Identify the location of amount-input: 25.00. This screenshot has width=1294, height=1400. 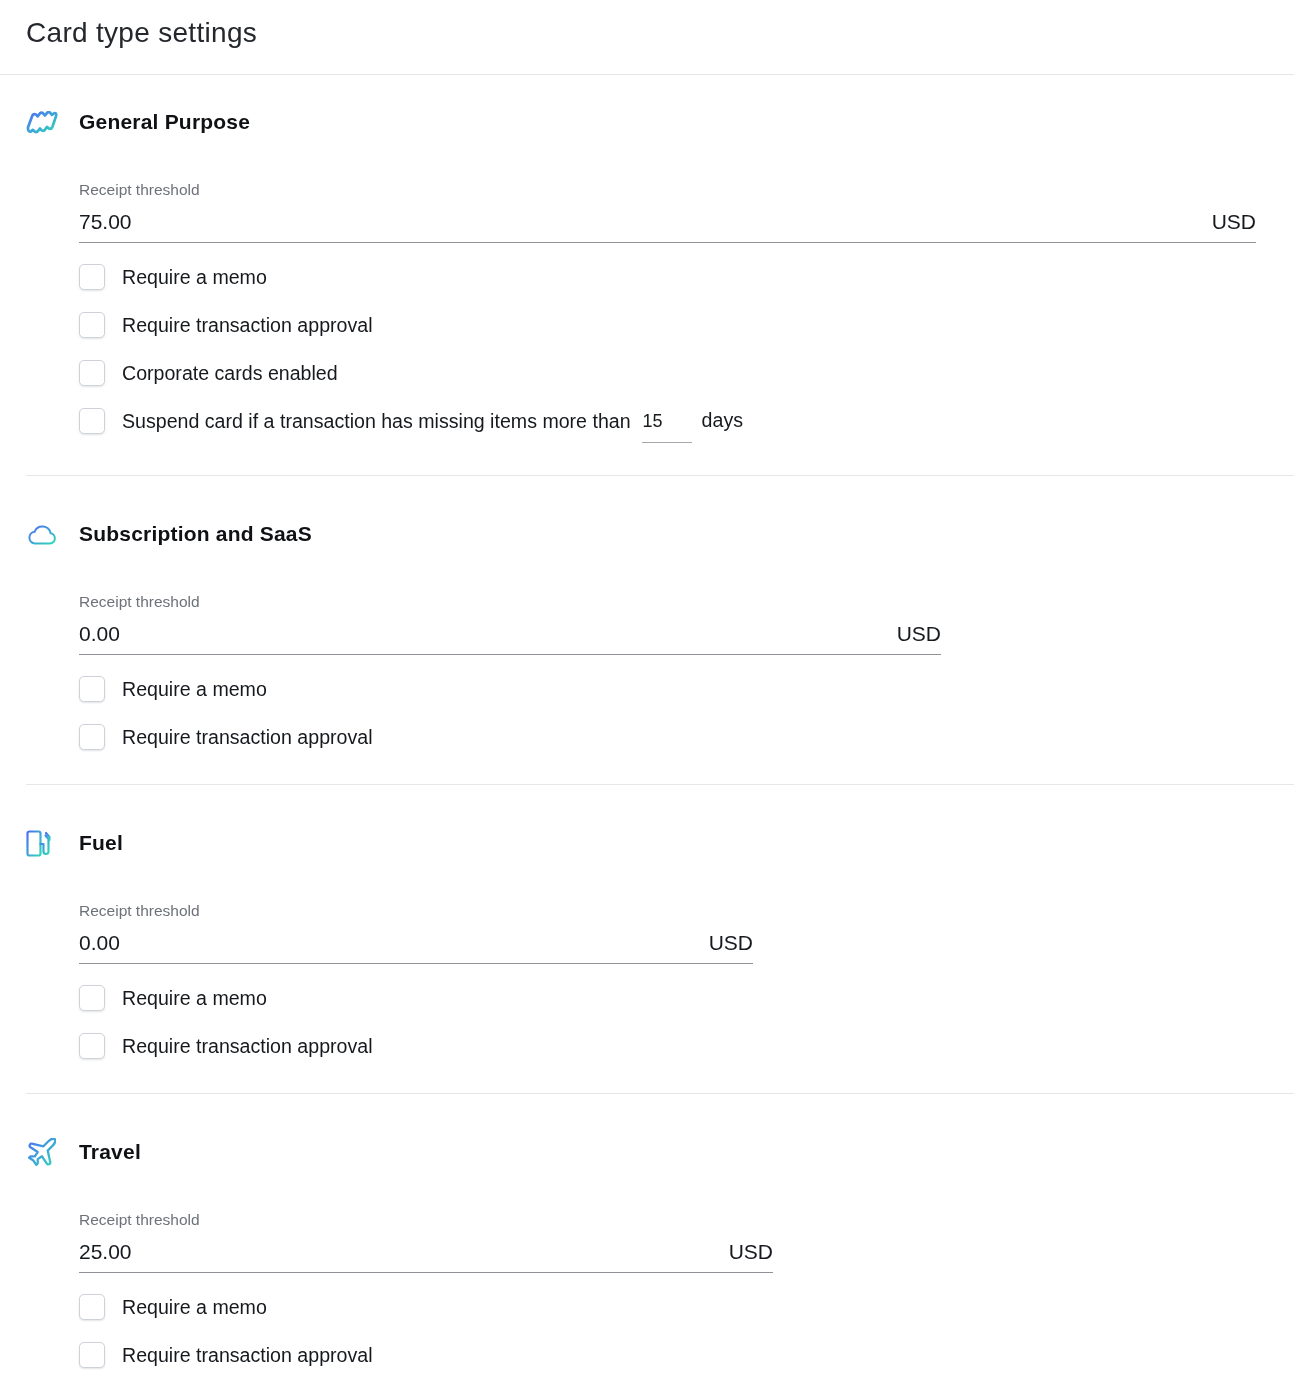
(404, 1252).